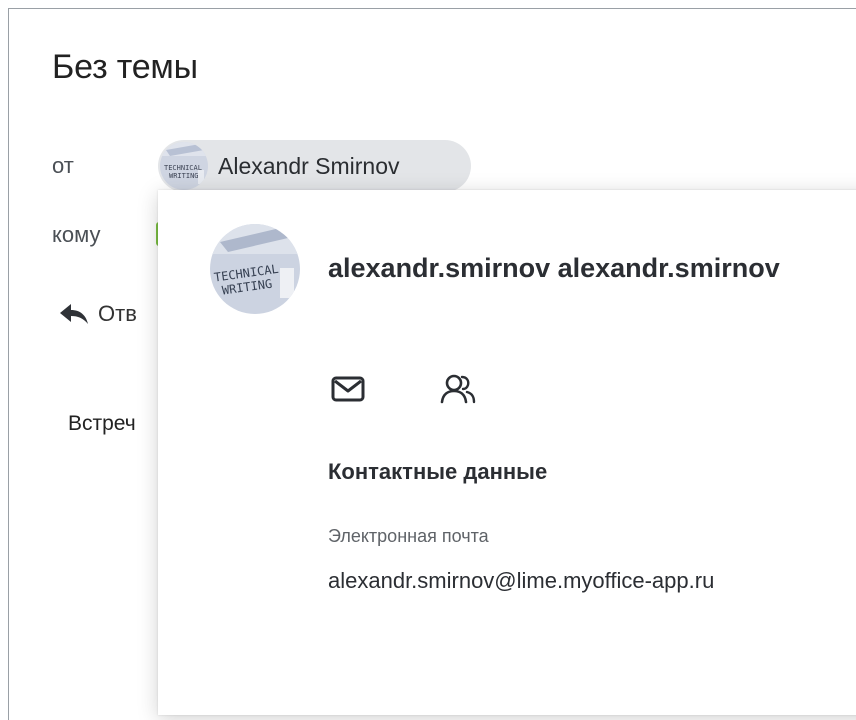 The height and width of the screenshot is (720, 856). Describe the element at coordinates (458, 389) in the screenshot. I see `people-icon` at that location.